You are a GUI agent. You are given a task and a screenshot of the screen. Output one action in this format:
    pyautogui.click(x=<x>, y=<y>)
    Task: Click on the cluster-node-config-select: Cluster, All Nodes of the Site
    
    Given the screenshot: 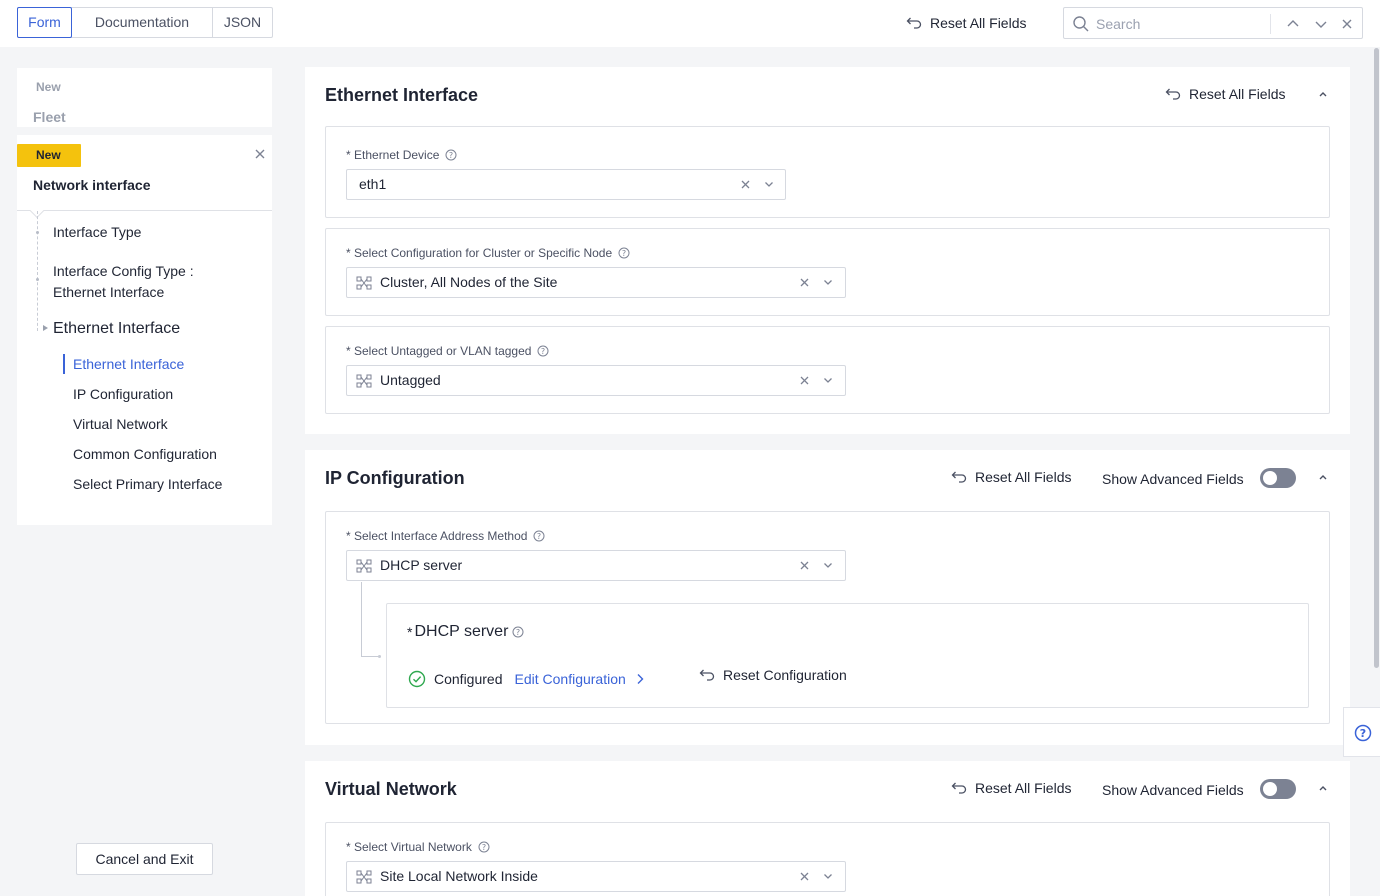 What is the action you would take?
    pyautogui.click(x=596, y=282)
    